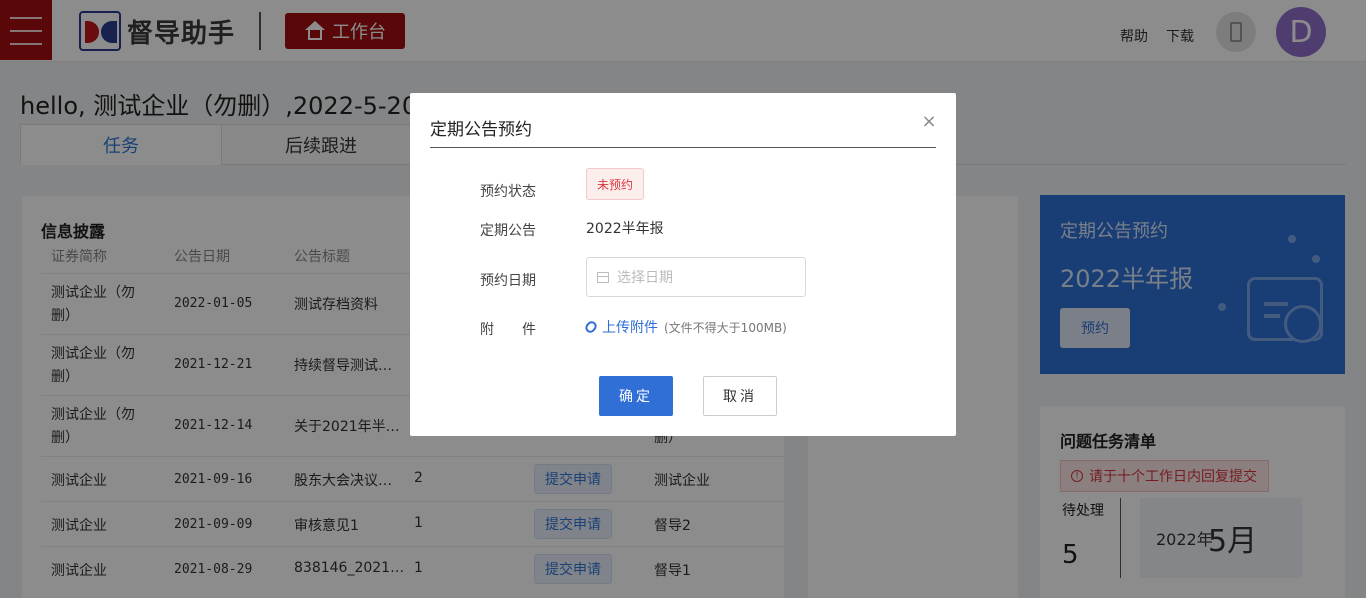 The height and width of the screenshot is (598, 1366). Describe the element at coordinates (645, 278) in the screenshot. I see `date-placeholder: 选择日期` at that location.